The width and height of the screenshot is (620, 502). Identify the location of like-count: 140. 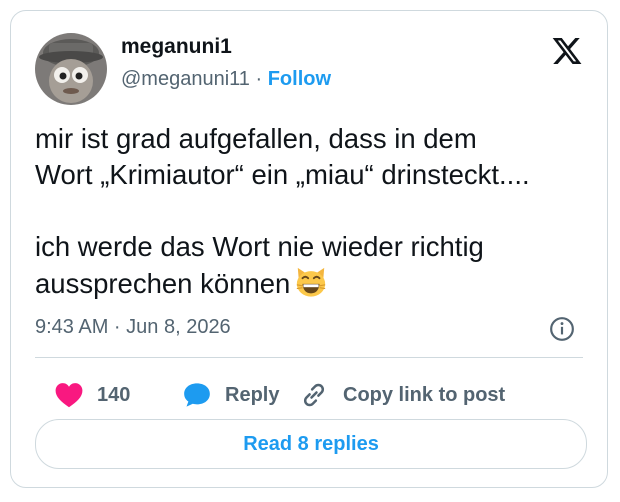
(114, 394).